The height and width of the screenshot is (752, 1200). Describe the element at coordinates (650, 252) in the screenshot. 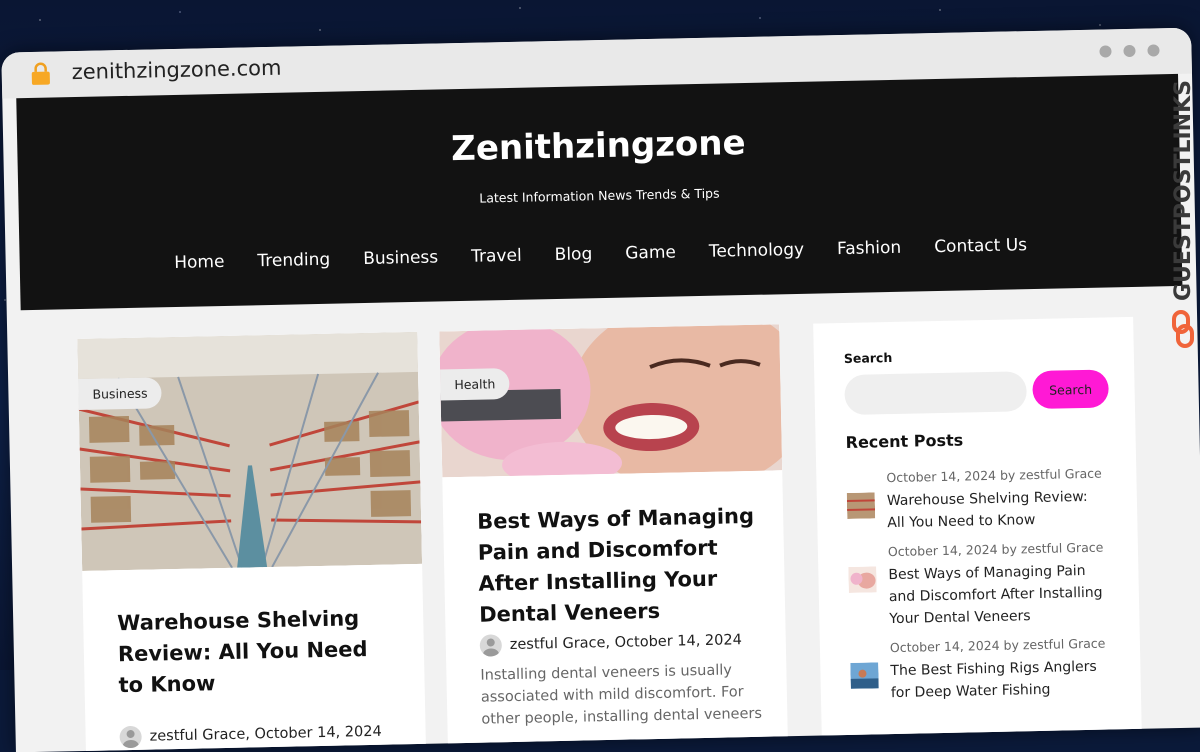

I see `nav-item-game: Game` at that location.